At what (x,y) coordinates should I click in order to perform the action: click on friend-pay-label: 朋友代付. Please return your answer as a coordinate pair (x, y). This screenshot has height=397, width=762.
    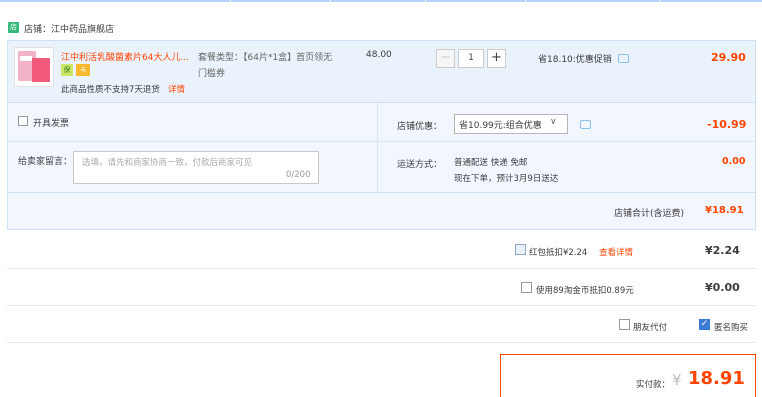
    Looking at the image, I should click on (650, 327).